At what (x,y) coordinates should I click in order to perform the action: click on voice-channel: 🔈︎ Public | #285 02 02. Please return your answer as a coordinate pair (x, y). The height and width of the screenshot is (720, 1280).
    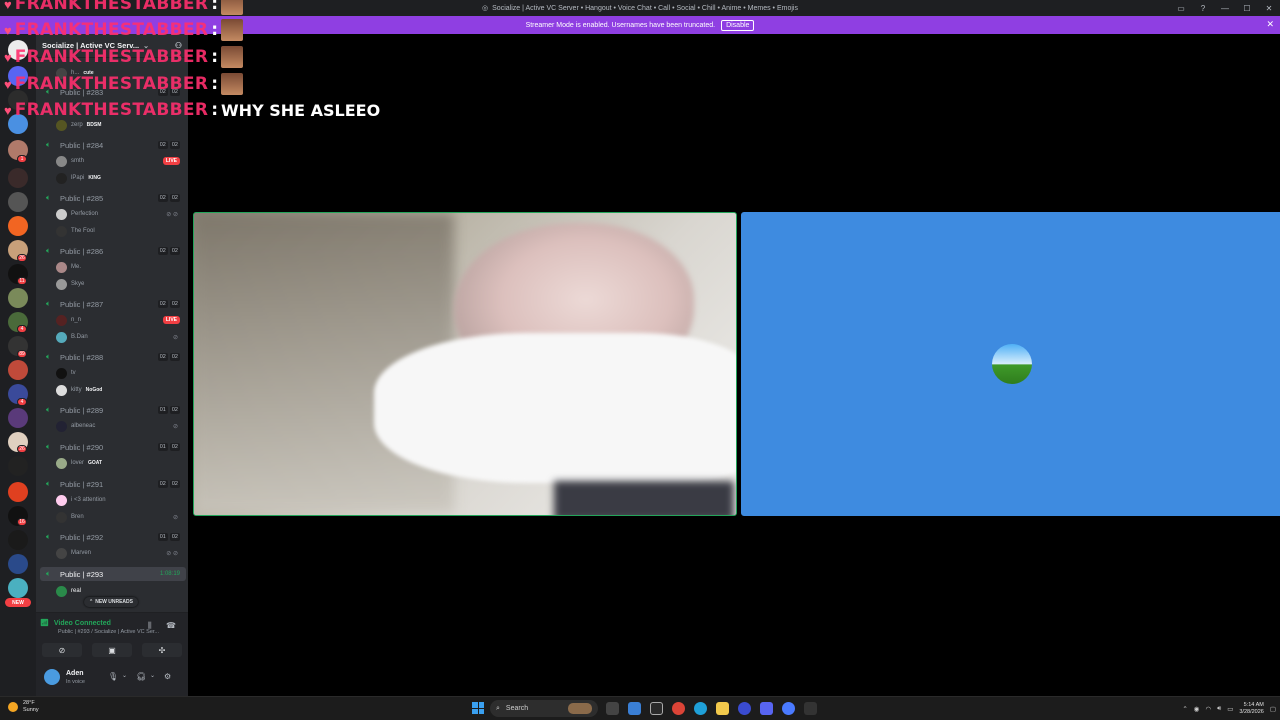
    Looking at the image, I should click on (113, 198).